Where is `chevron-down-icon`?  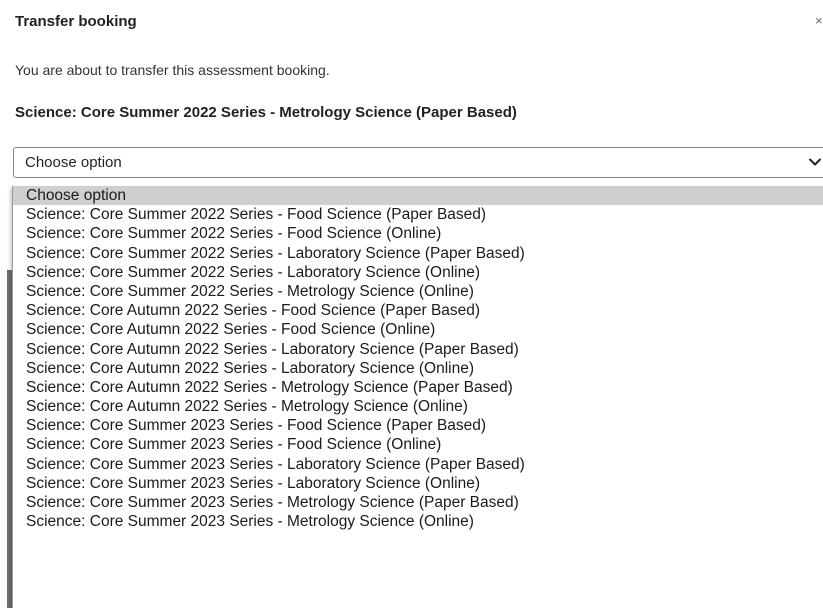
chevron-down-icon is located at coordinates (815, 162).